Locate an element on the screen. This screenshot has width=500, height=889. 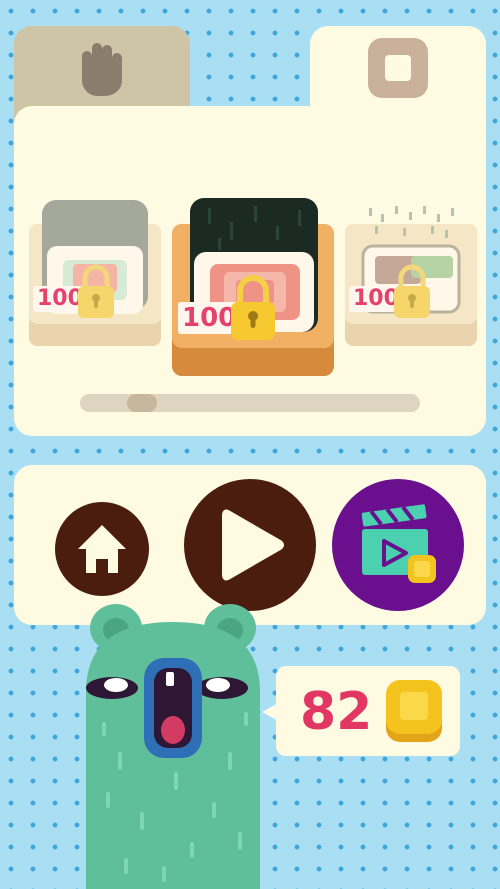
video-reward-icon is located at coordinates (398, 543).